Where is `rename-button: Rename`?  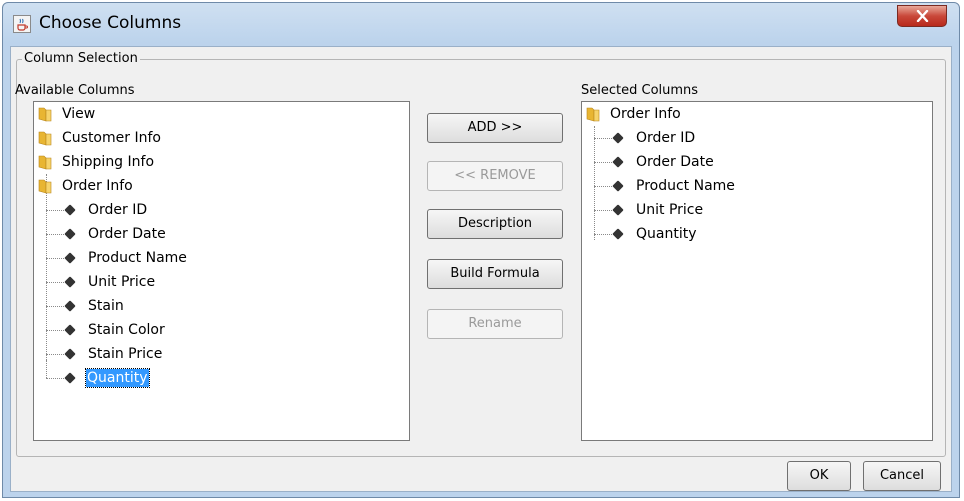
rename-button: Rename is located at coordinates (495, 324).